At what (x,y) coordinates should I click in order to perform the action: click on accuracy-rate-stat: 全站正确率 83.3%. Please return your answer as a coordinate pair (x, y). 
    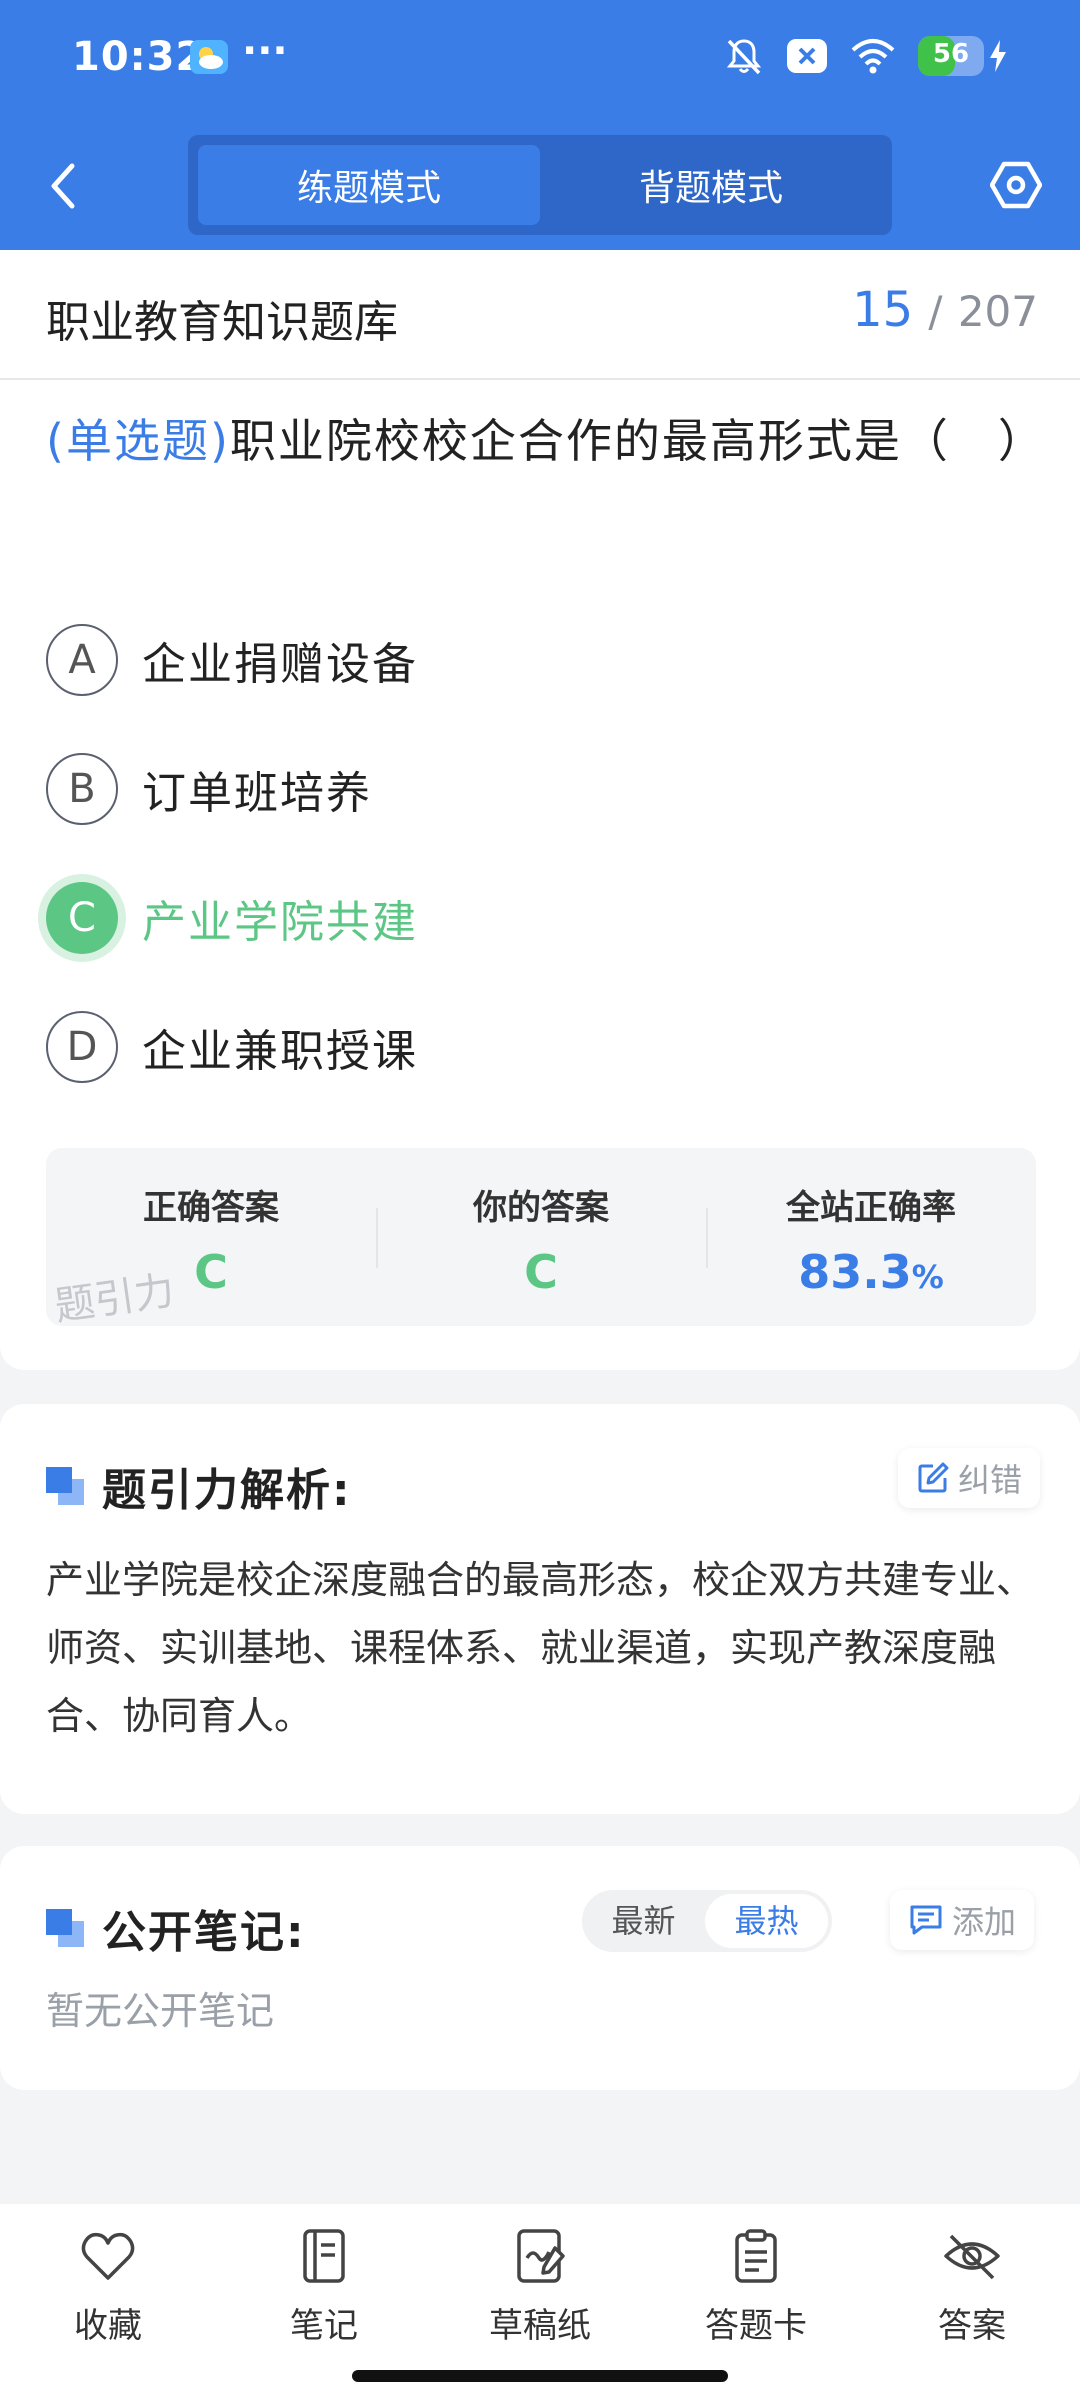
    Looking at the image, I should click on (871, 1237).